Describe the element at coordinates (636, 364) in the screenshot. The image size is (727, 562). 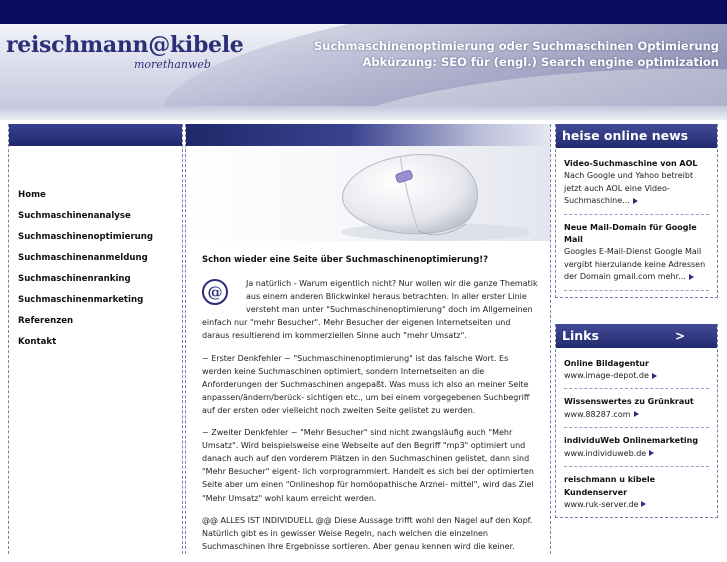
I see `link-item-title: Online Bildagentur` at that location.